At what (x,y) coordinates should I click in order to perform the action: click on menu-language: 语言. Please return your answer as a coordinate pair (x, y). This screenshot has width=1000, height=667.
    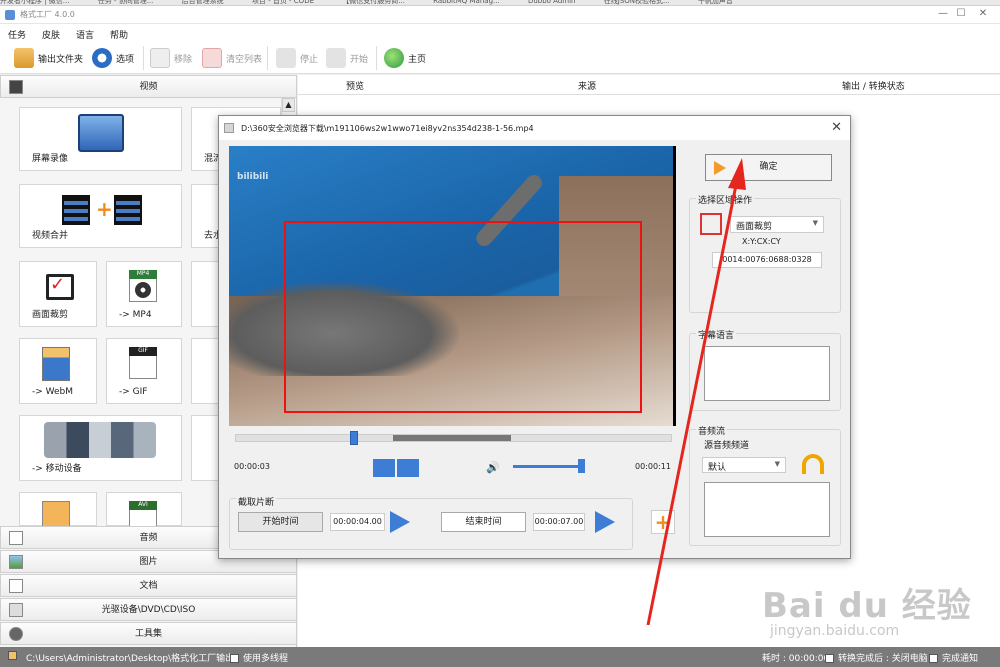
    Looking at the image, I should click on (85, 32).